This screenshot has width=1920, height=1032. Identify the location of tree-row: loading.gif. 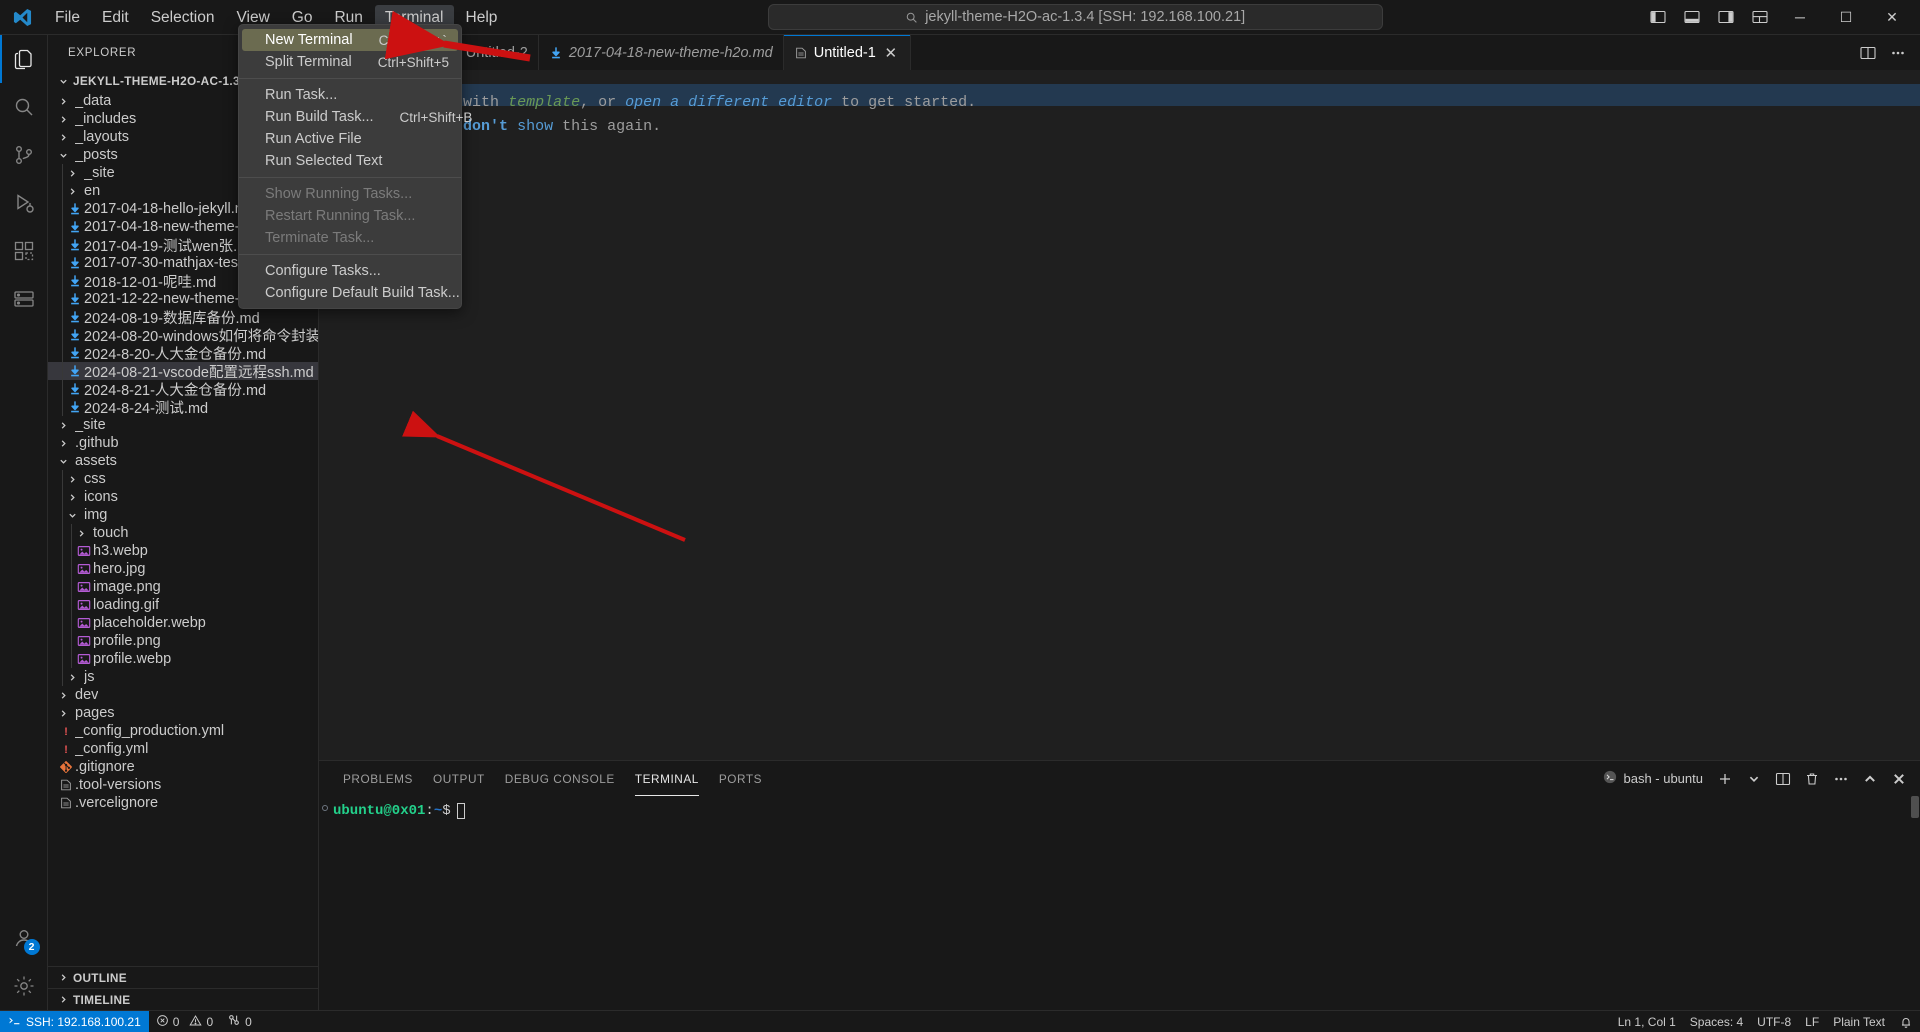
(183, 605).